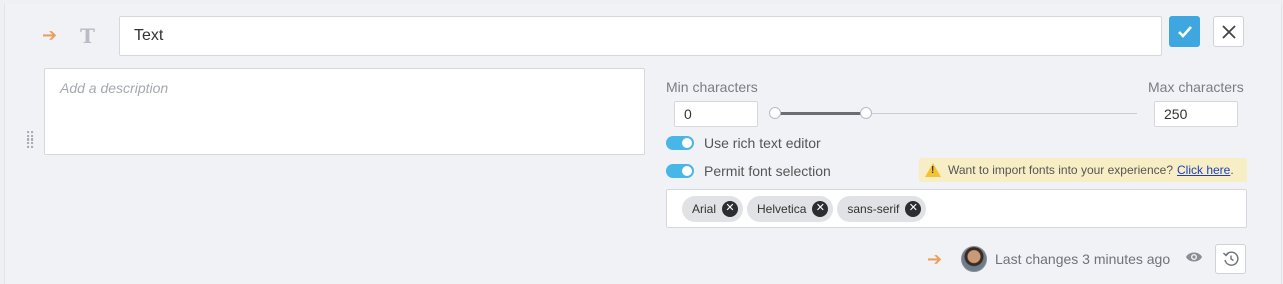  What do you see at coordinates (640, 36) in the screenshot?
I see `field-title-input` at bounding box center [640, 36].